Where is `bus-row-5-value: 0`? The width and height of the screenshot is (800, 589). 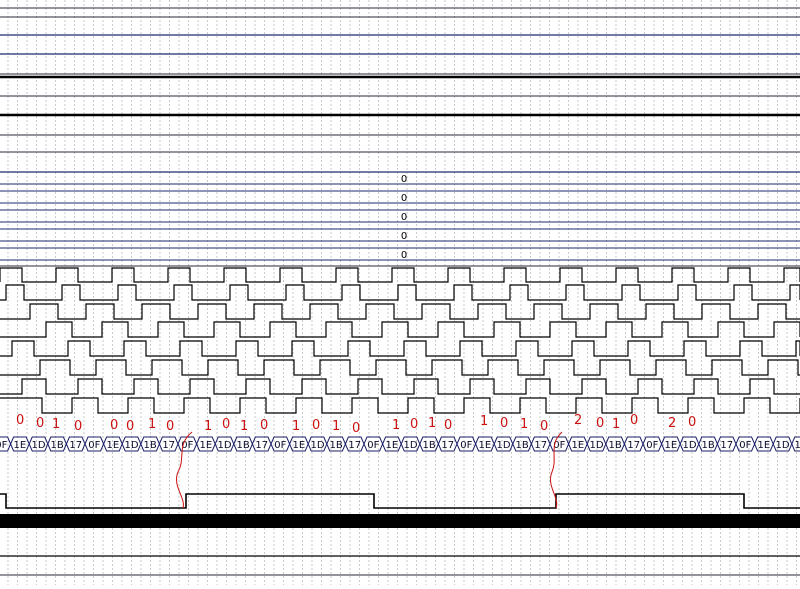 bus-row-5-value: 0 is located at coordinates (404, 255).